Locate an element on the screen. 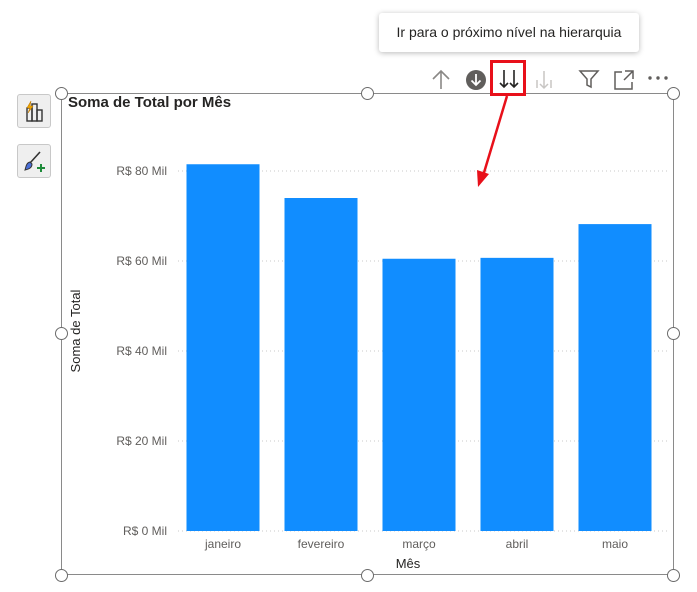 This screenshot has width=697, height=592. y-tick-label: R$ 0 Mil is located at coordinates (145, 531).